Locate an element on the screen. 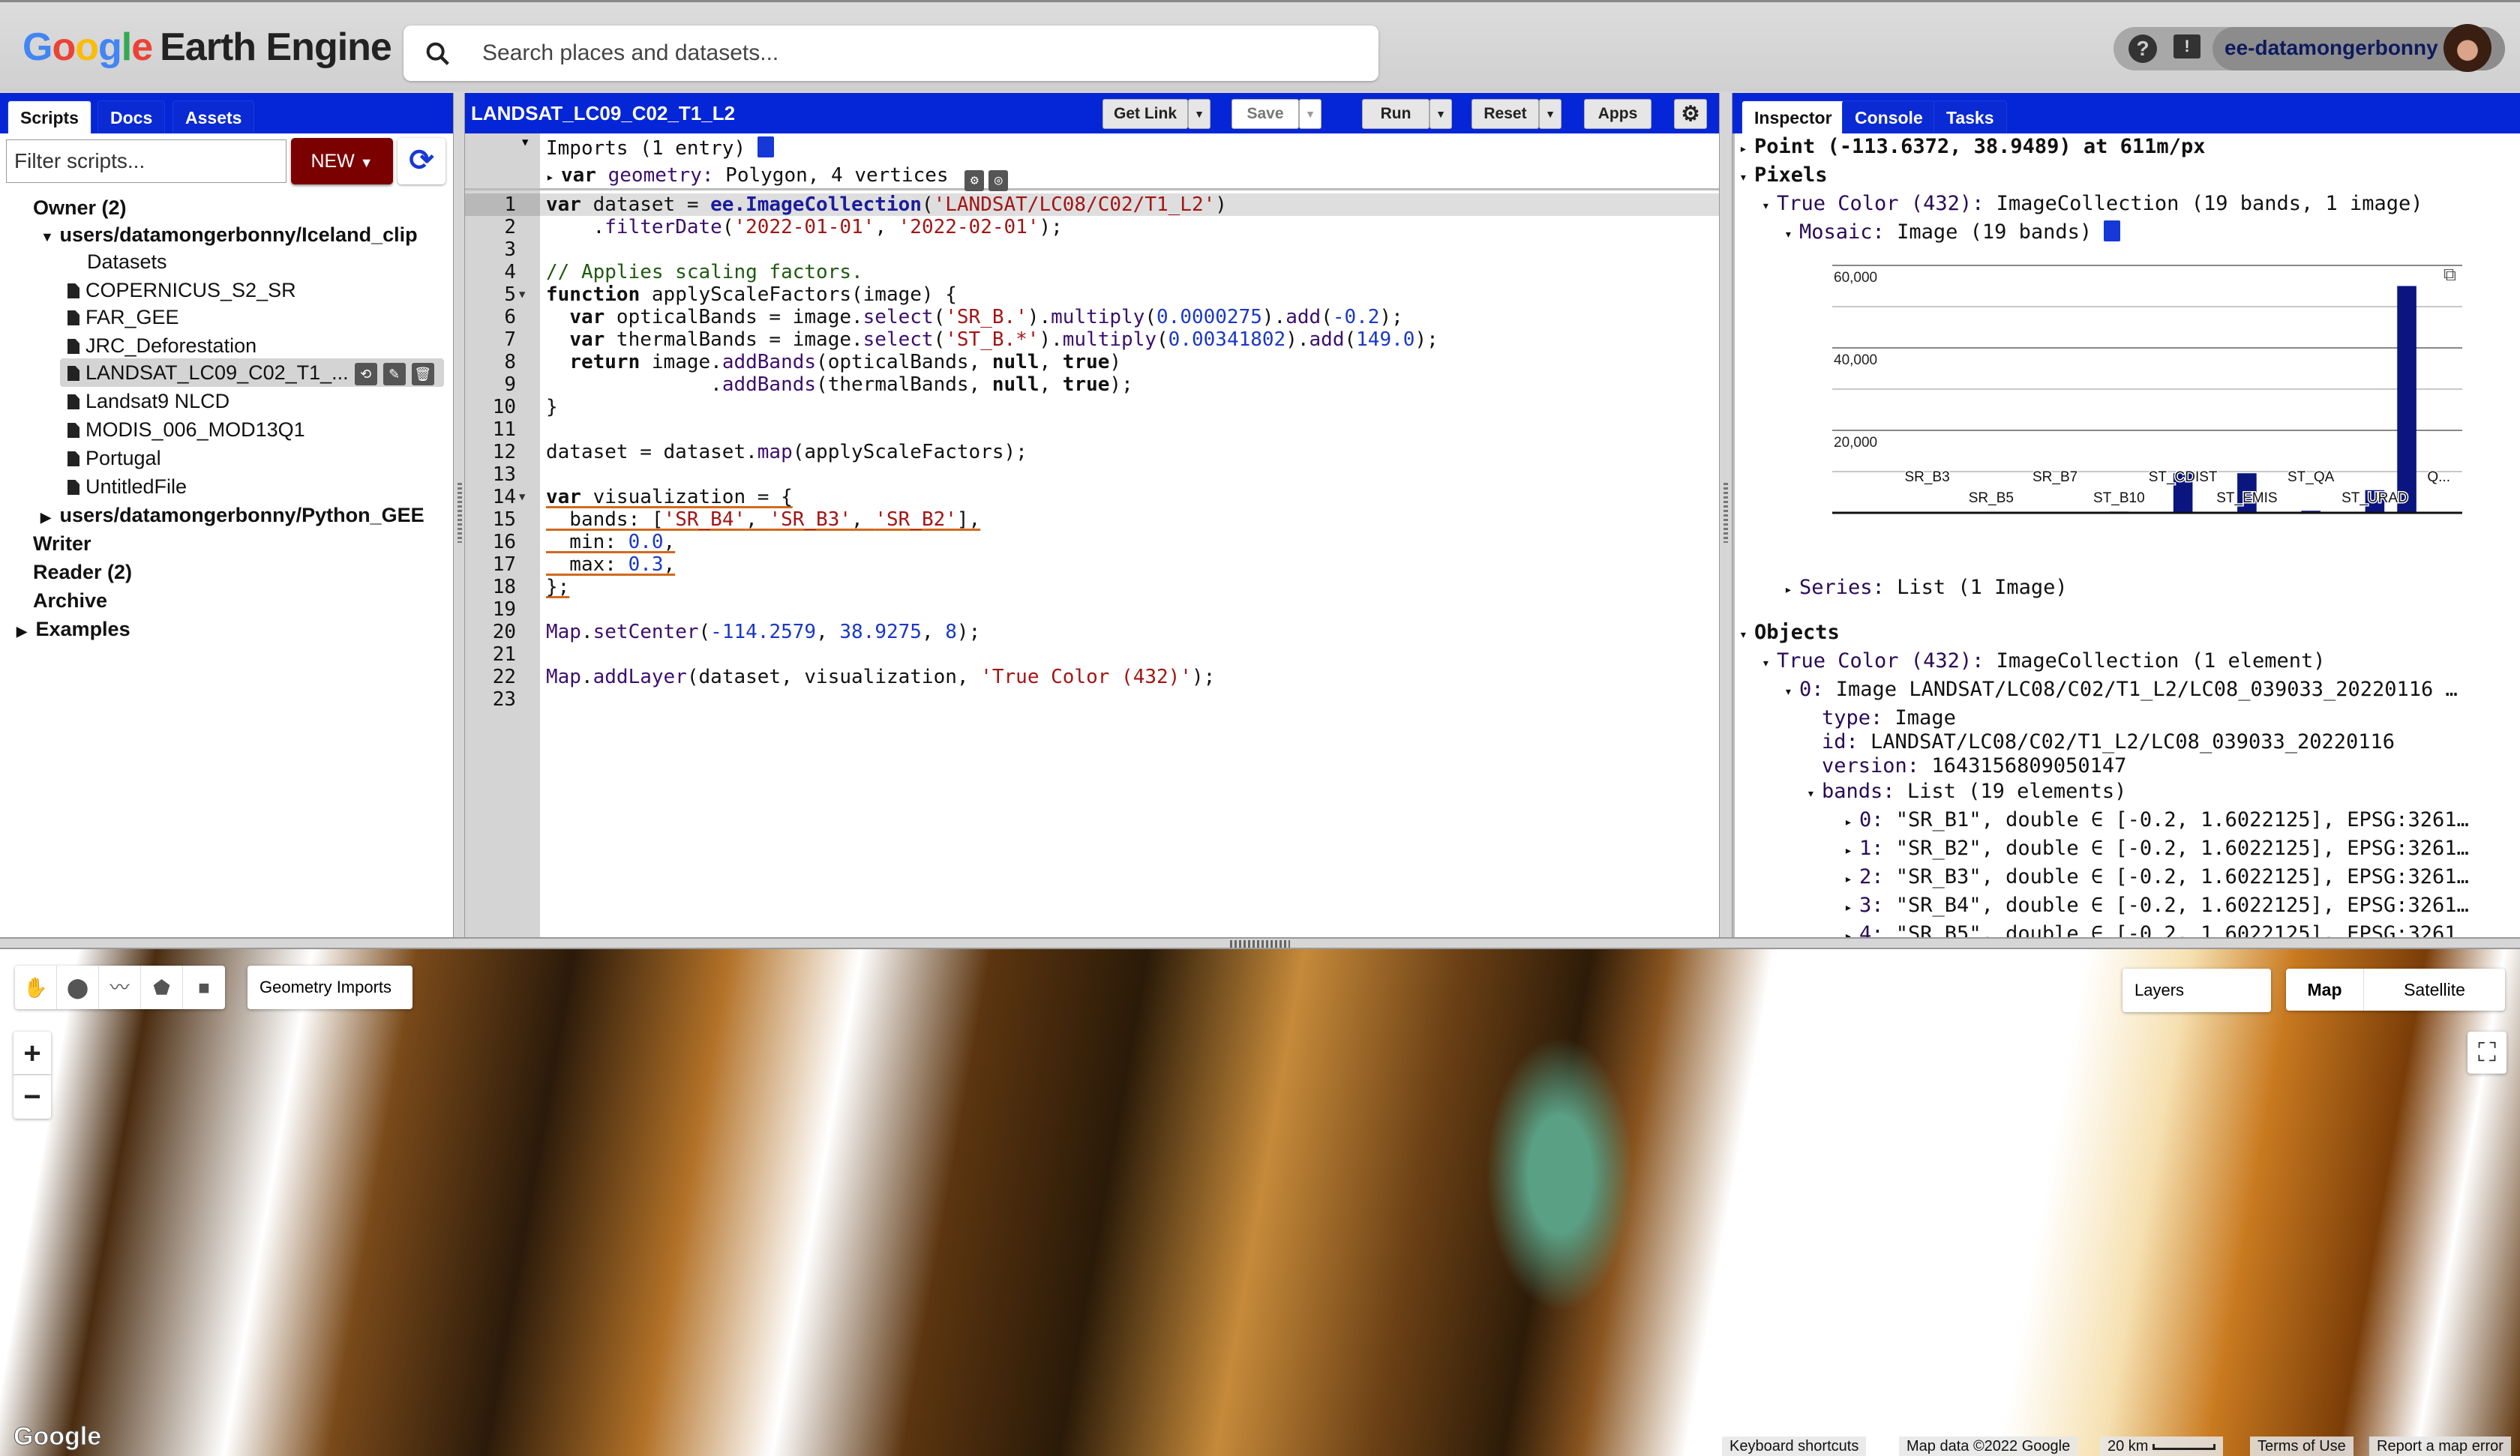 Image resolution: width=2520 pixels, height=1456 pixels. code-line: 14 ▼ var visualization = { is located at coordinates (1092, 497).